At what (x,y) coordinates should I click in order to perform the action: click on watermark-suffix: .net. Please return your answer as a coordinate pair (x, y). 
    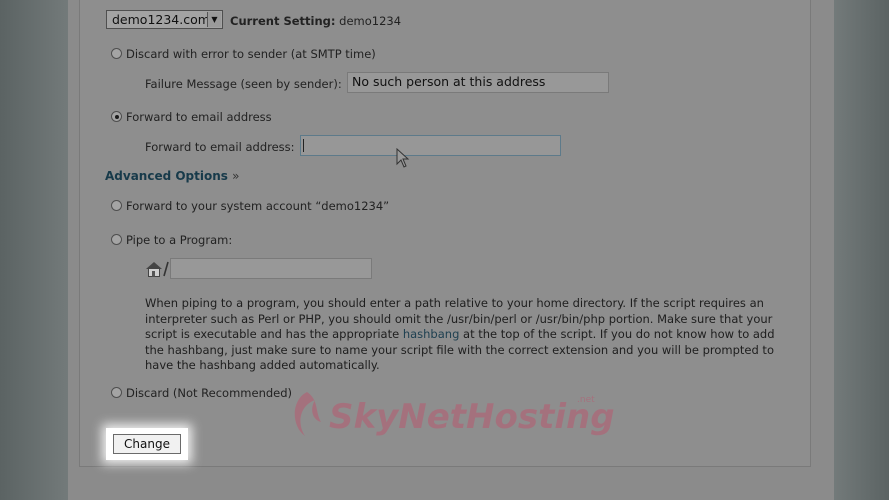
    Looking at the image, I should click on (586, 400).